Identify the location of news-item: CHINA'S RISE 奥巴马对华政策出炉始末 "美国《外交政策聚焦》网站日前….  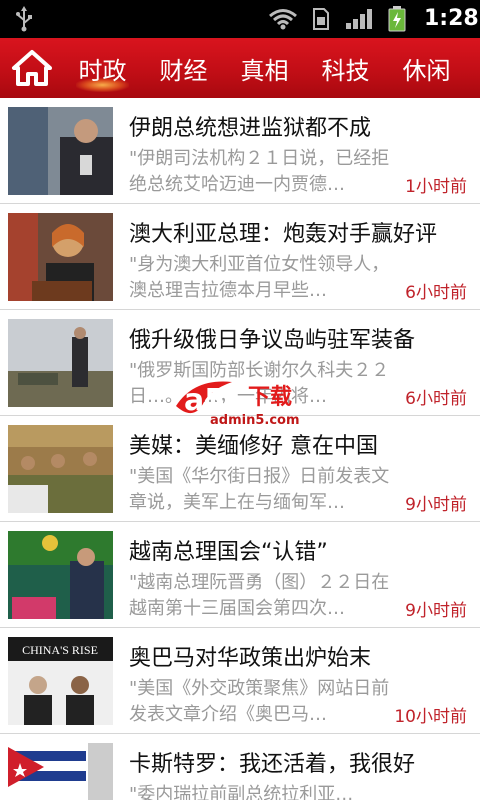
(240, 681).